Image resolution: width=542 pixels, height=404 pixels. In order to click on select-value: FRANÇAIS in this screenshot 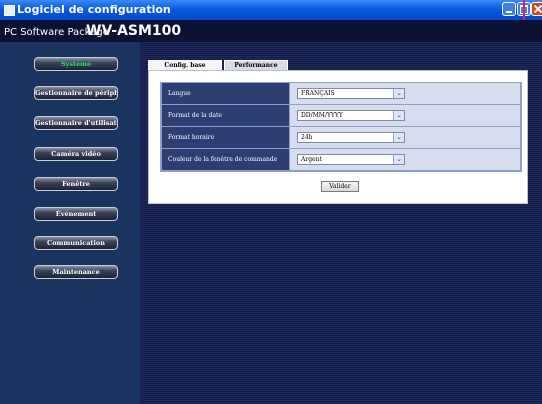, I will do `click(318, 93)`.